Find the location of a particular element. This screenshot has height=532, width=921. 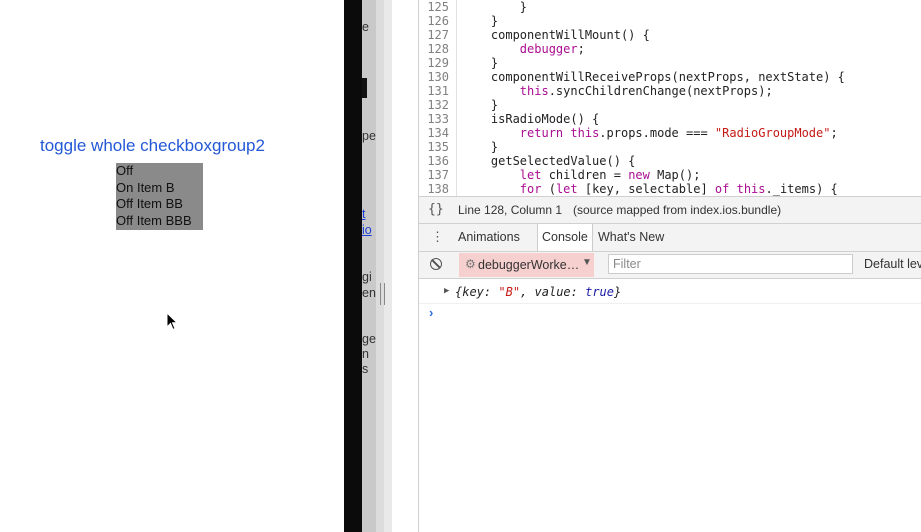

line-number: 136 is located at coordinates (436, 161).